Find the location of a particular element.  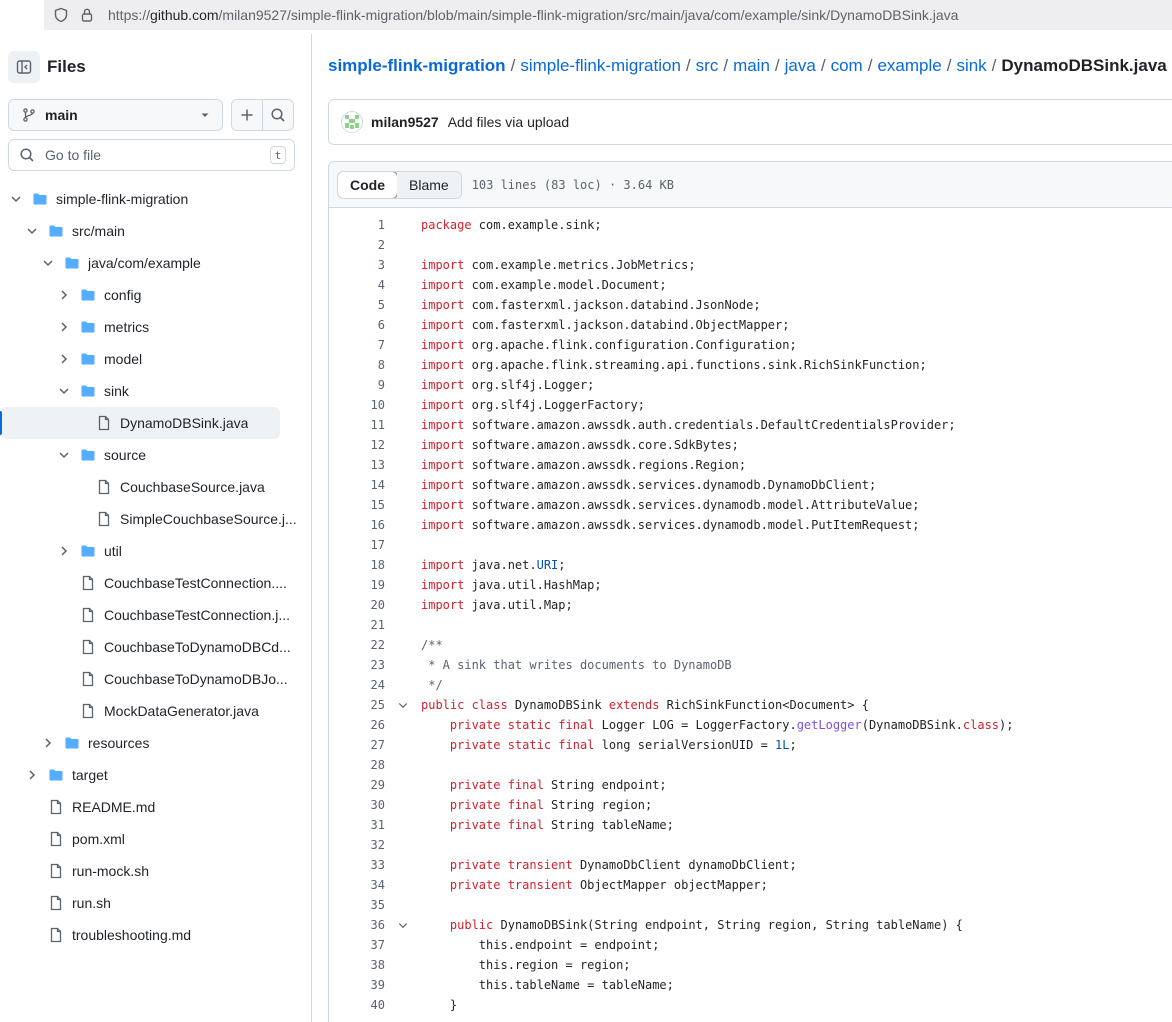

tree-folder: sink is located at coordinates (155, 391).